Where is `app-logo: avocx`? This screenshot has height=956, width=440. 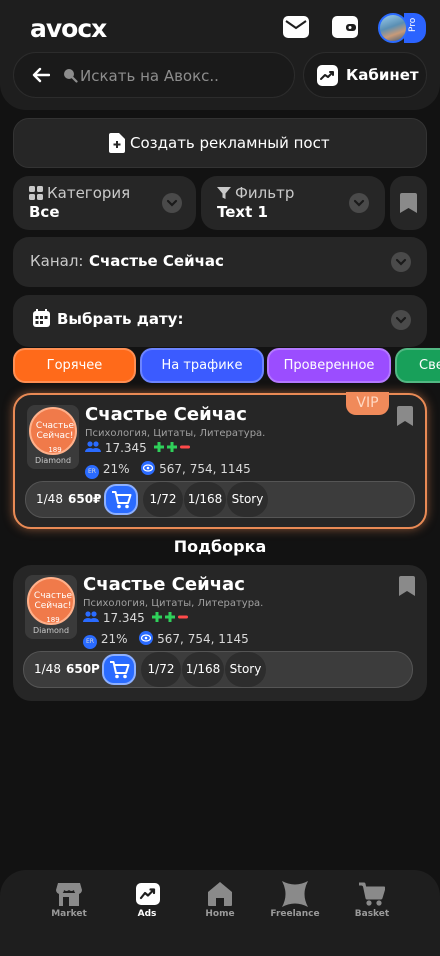 app-logo: avocx is located at coordinates (68, 28).